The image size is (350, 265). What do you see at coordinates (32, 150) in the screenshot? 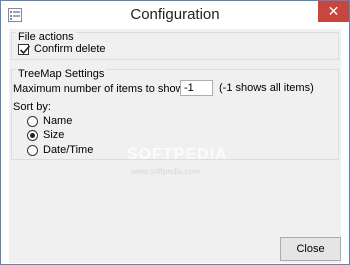
I see `sort-datetime-radio` at bounding box center [32, 150].